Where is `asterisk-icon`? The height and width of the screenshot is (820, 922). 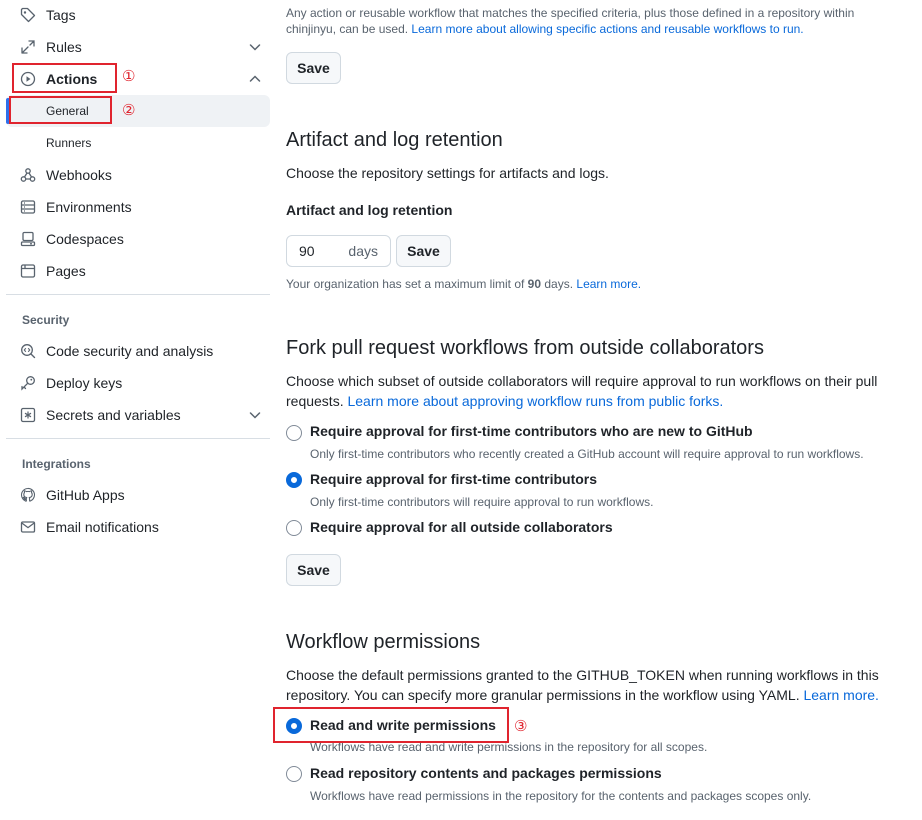 asterisk-icon is located at coordinates (28, 415).